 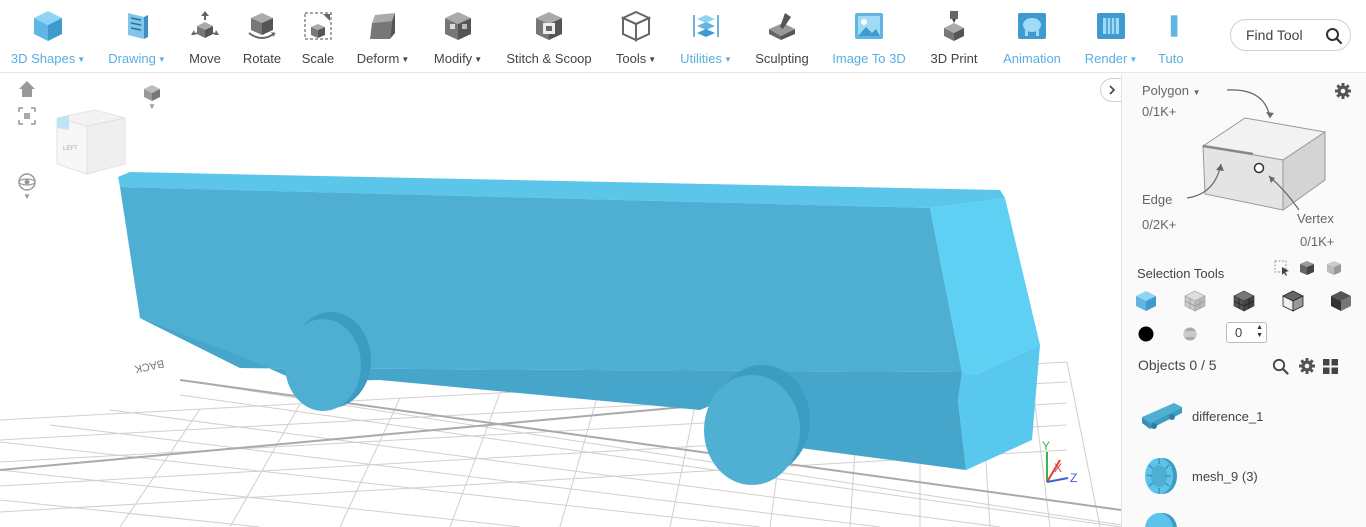 I want to click on view-cube-face-label: LEFT, so click(x=70, y=149).